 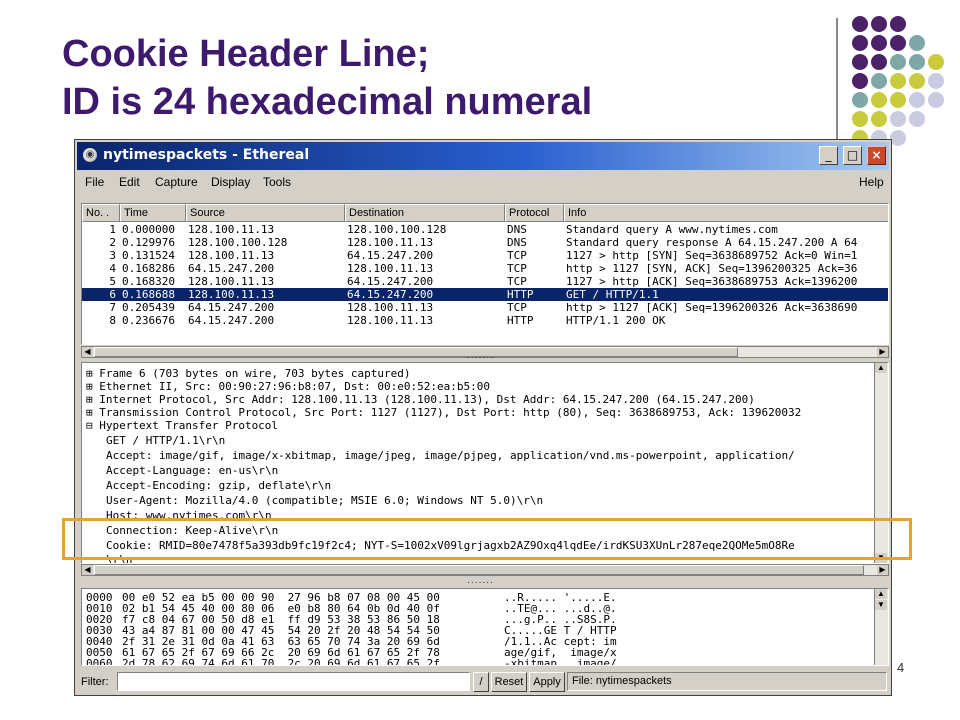 I want to click on menu-file: File, so click(x=94, y=182).